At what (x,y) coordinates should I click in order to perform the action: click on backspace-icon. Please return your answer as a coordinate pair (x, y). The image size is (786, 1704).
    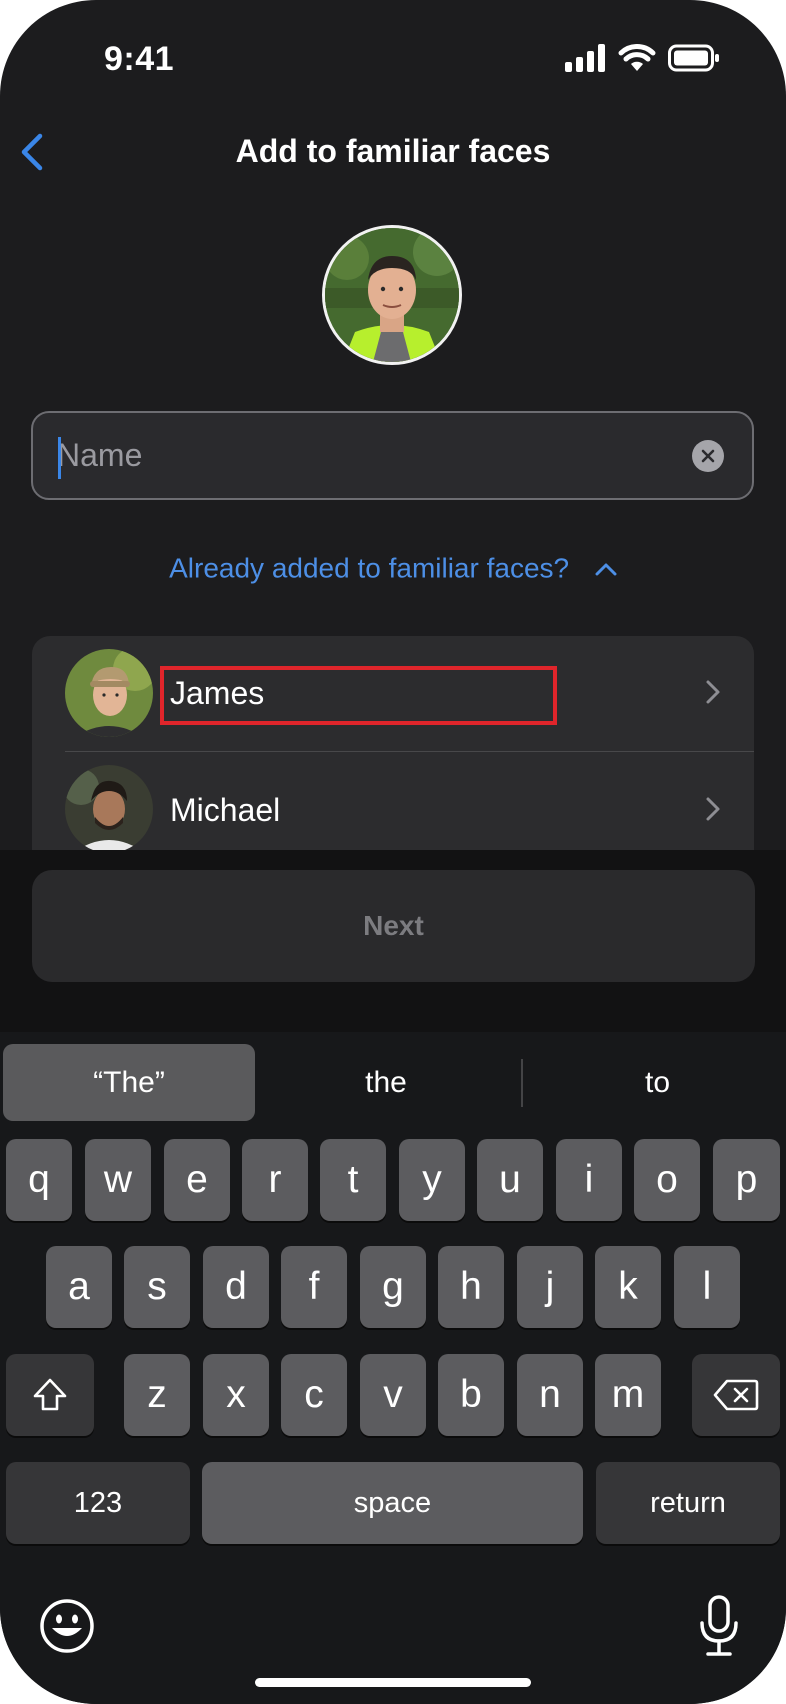
    Looking at the image, I should click on (736, 1395).